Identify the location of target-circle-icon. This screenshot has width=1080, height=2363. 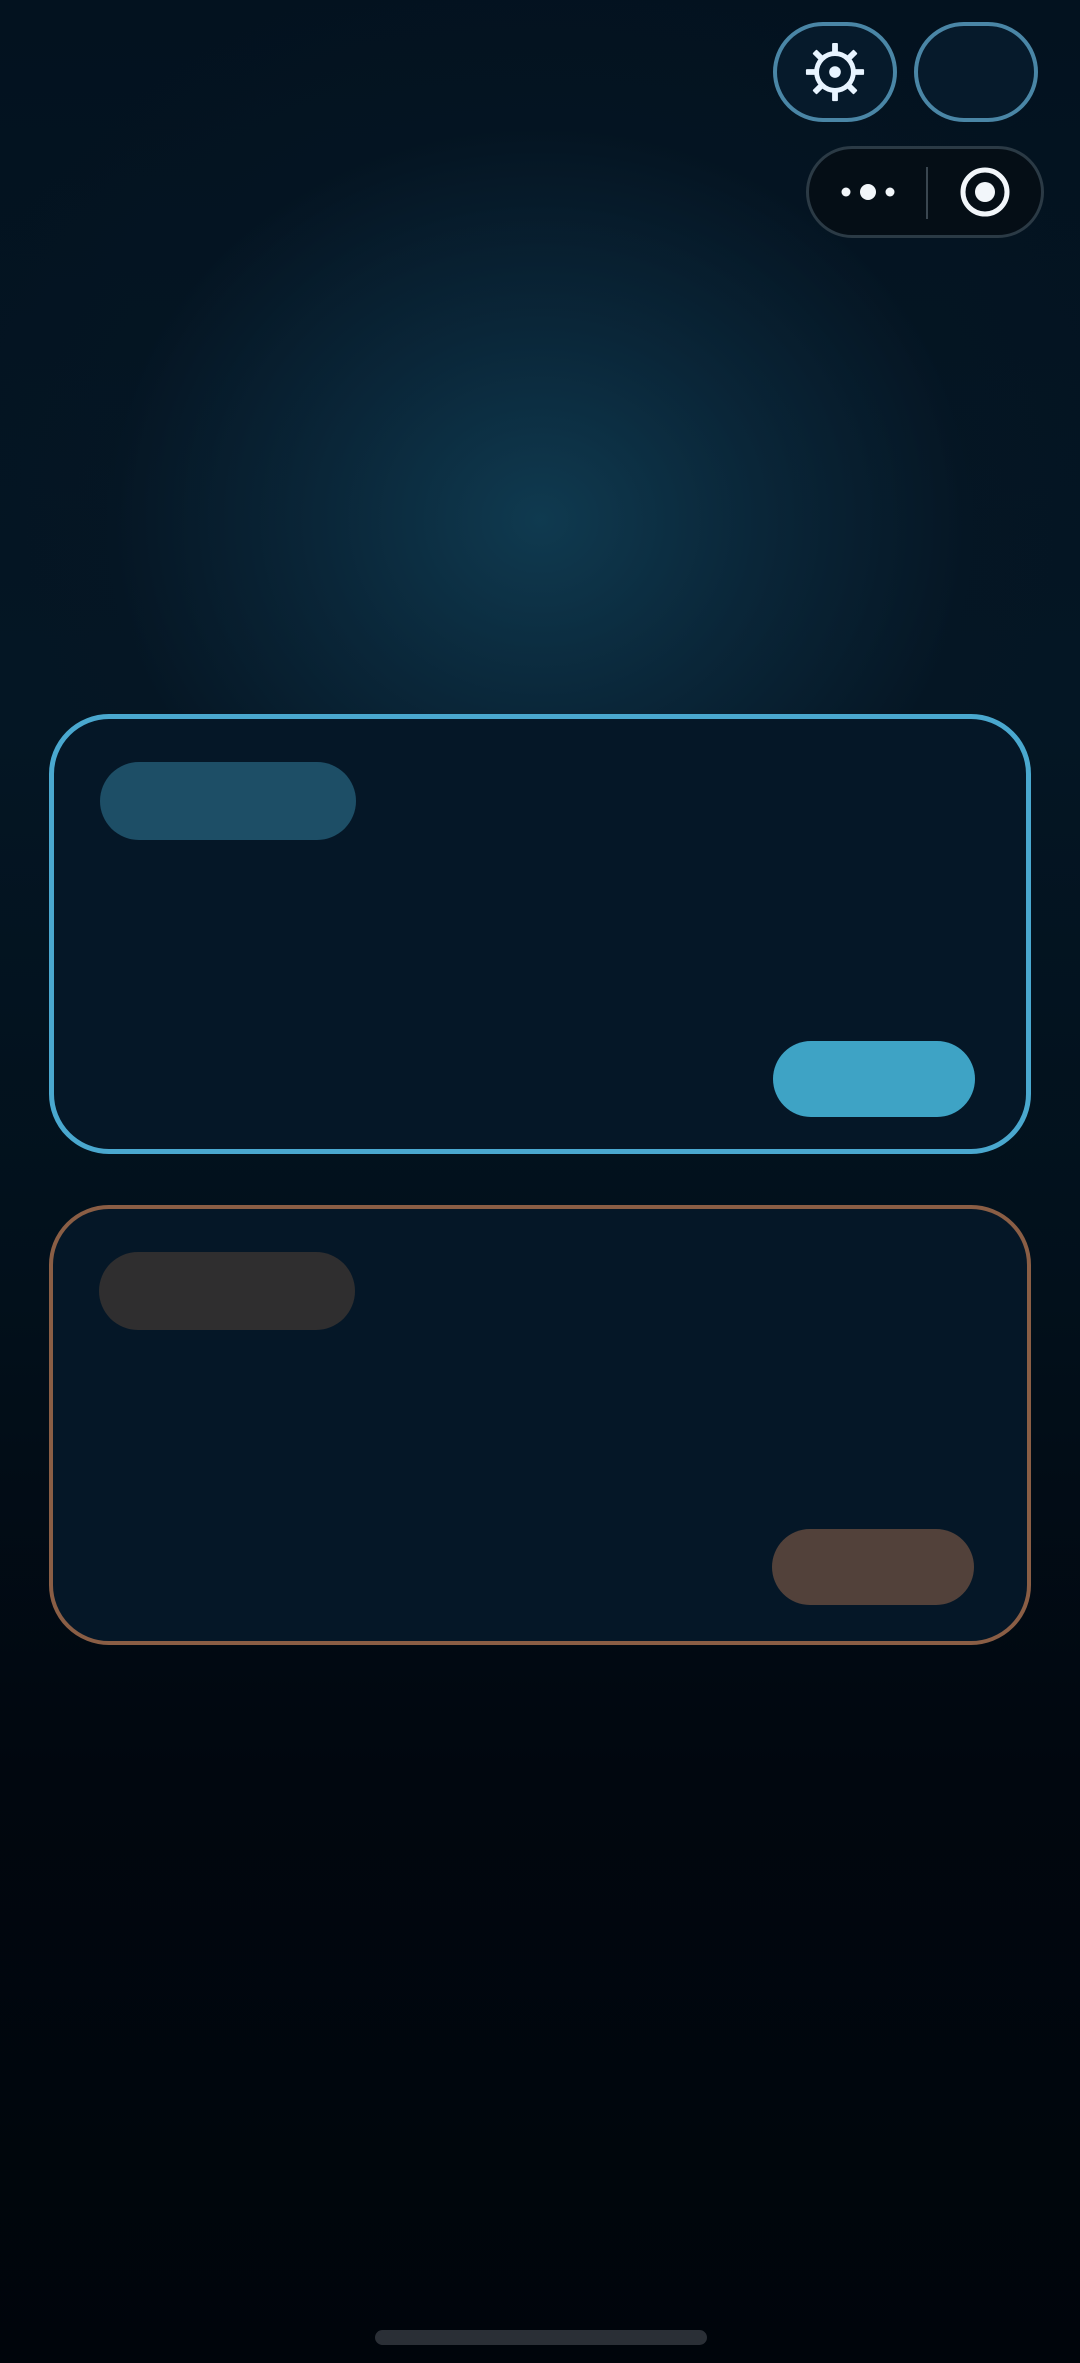
(984, 192).